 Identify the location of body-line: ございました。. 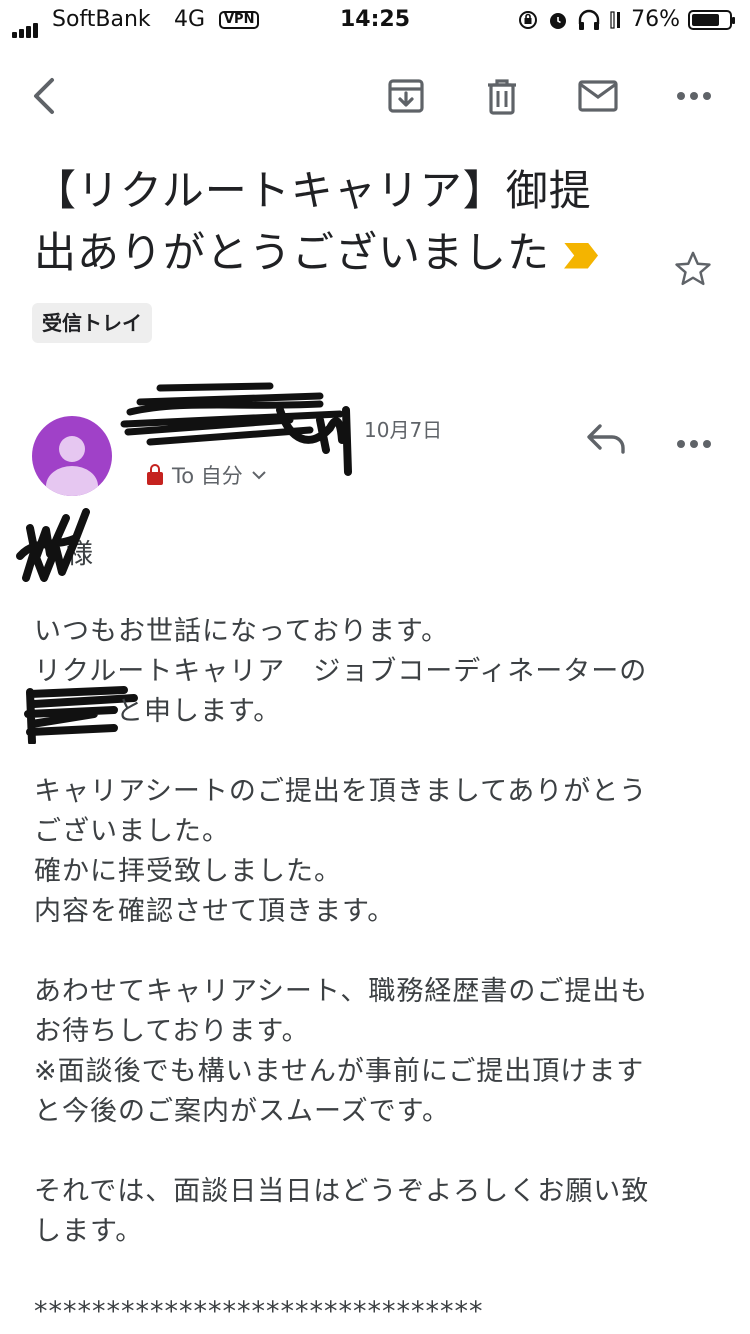
(132, 831).